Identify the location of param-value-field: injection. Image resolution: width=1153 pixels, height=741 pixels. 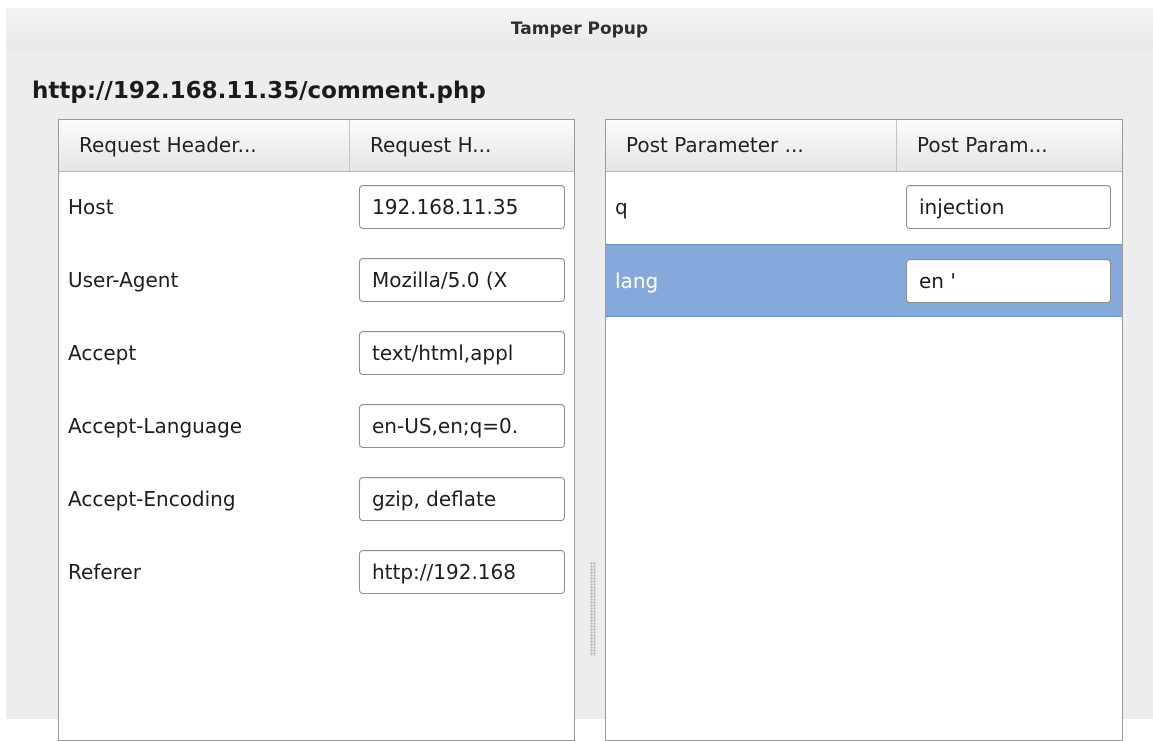
(1008, 207).